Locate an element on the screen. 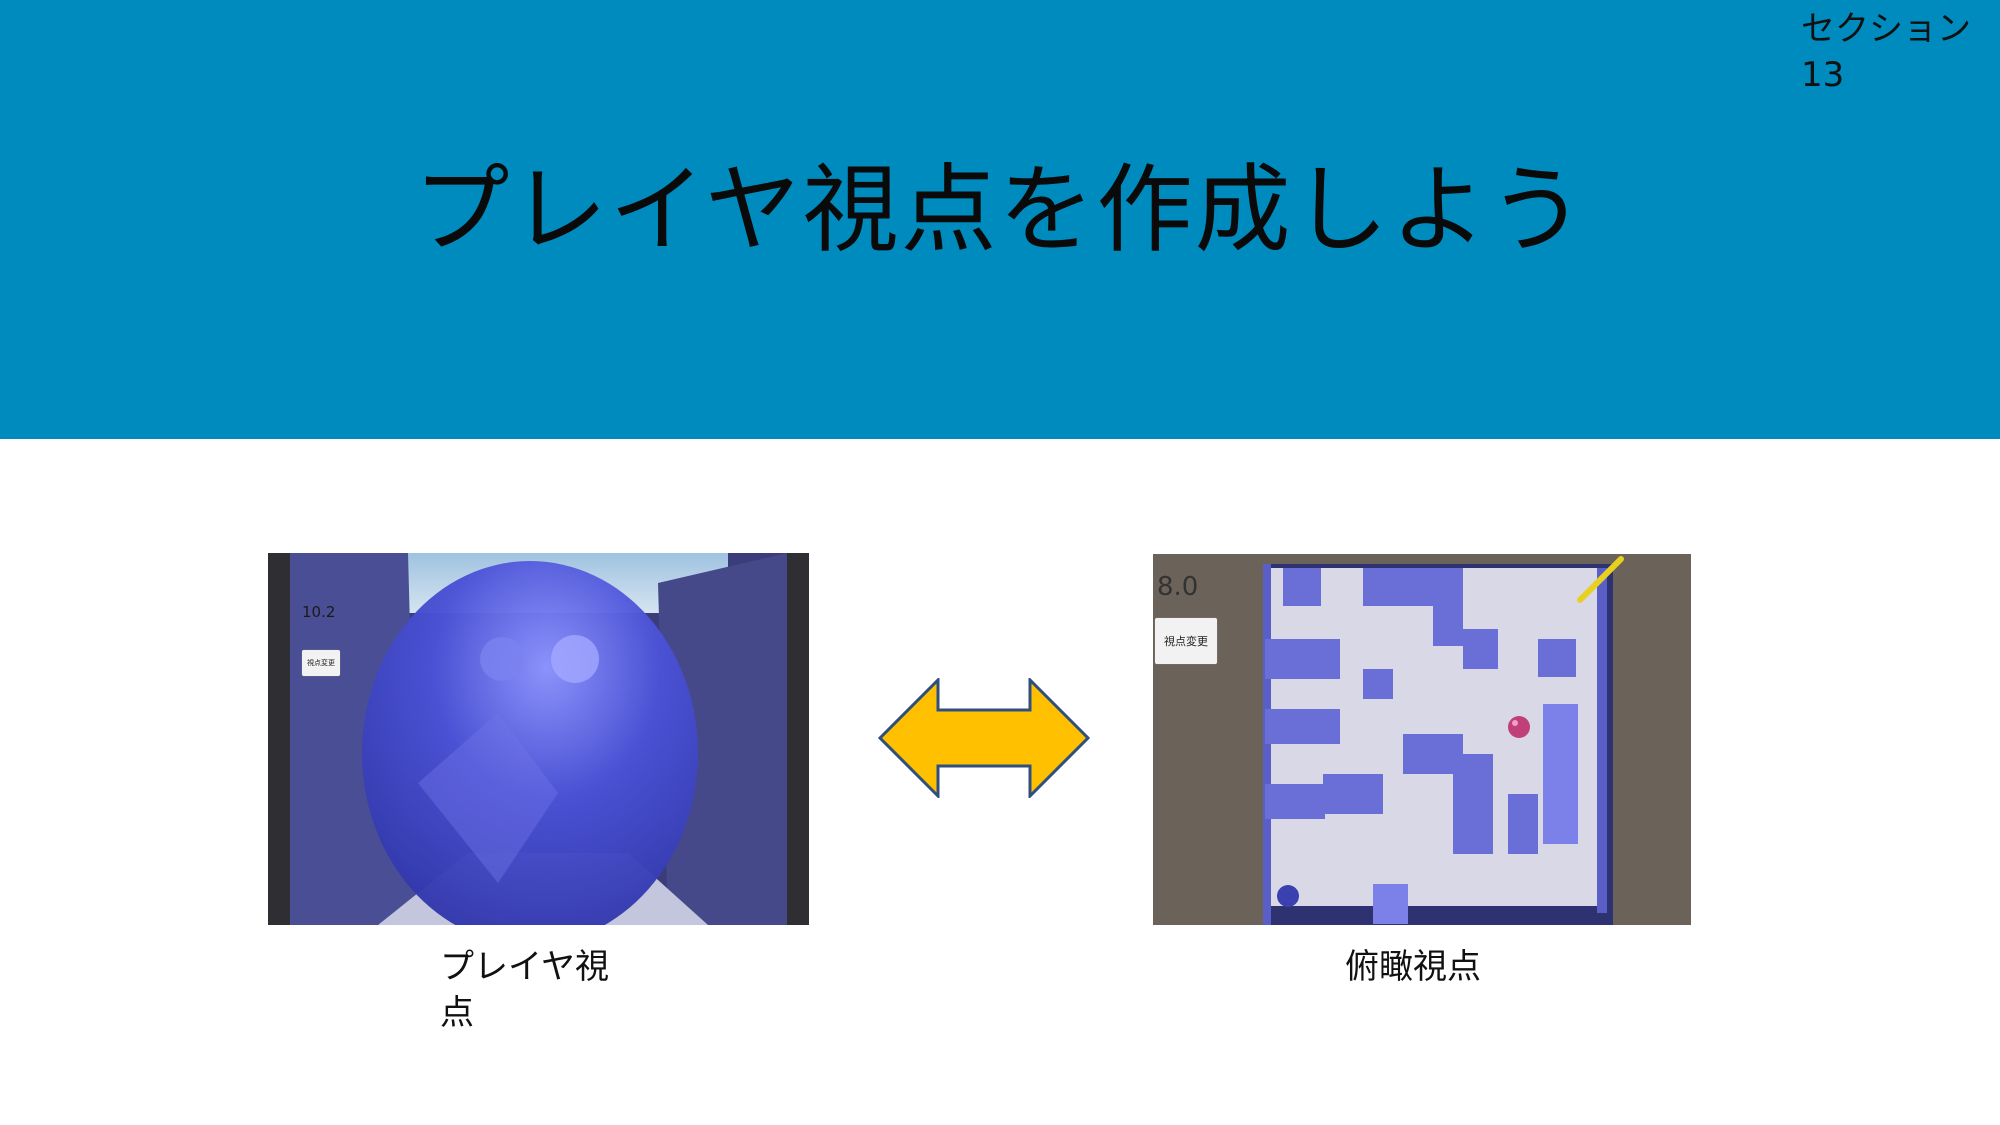 This screenshot has width=2000, height=1125. section-label: セクション 13 is located at coordinates (1886, 52).